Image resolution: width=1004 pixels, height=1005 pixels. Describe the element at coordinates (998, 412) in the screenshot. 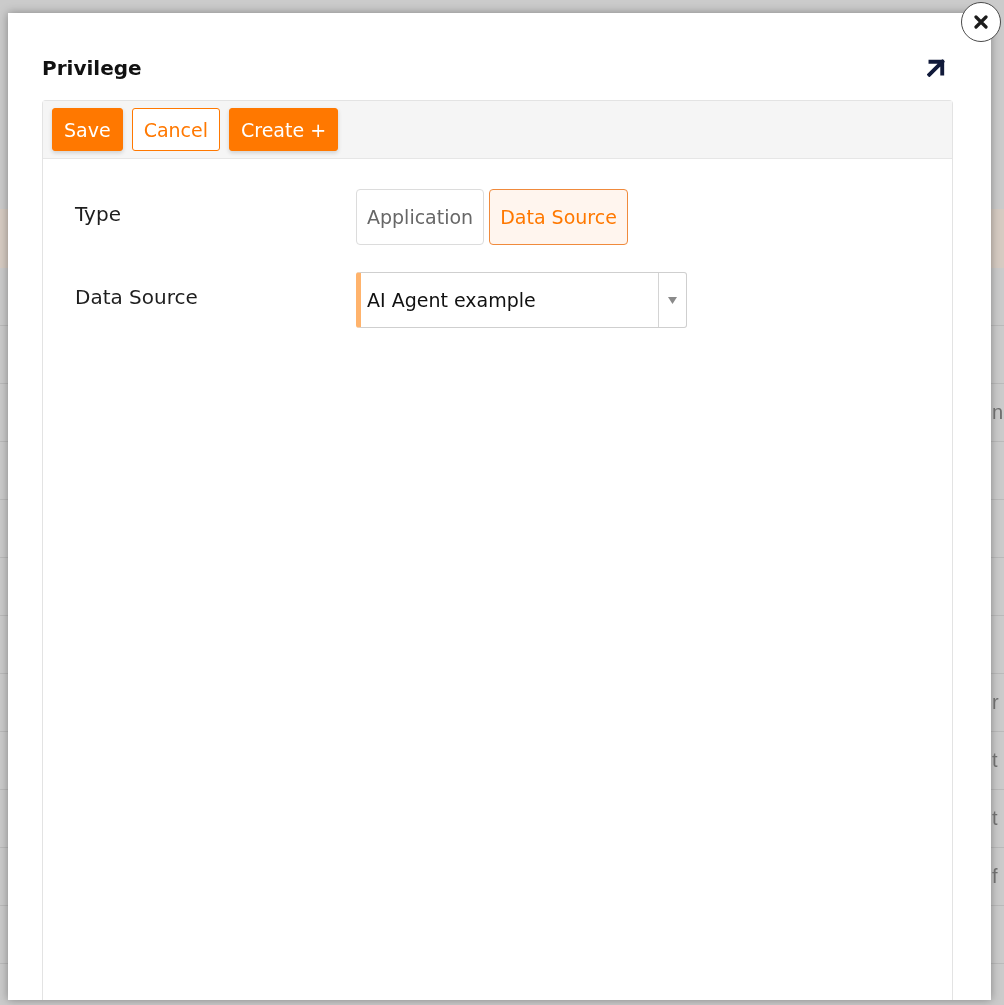

I see `table-cell: n` at that location.